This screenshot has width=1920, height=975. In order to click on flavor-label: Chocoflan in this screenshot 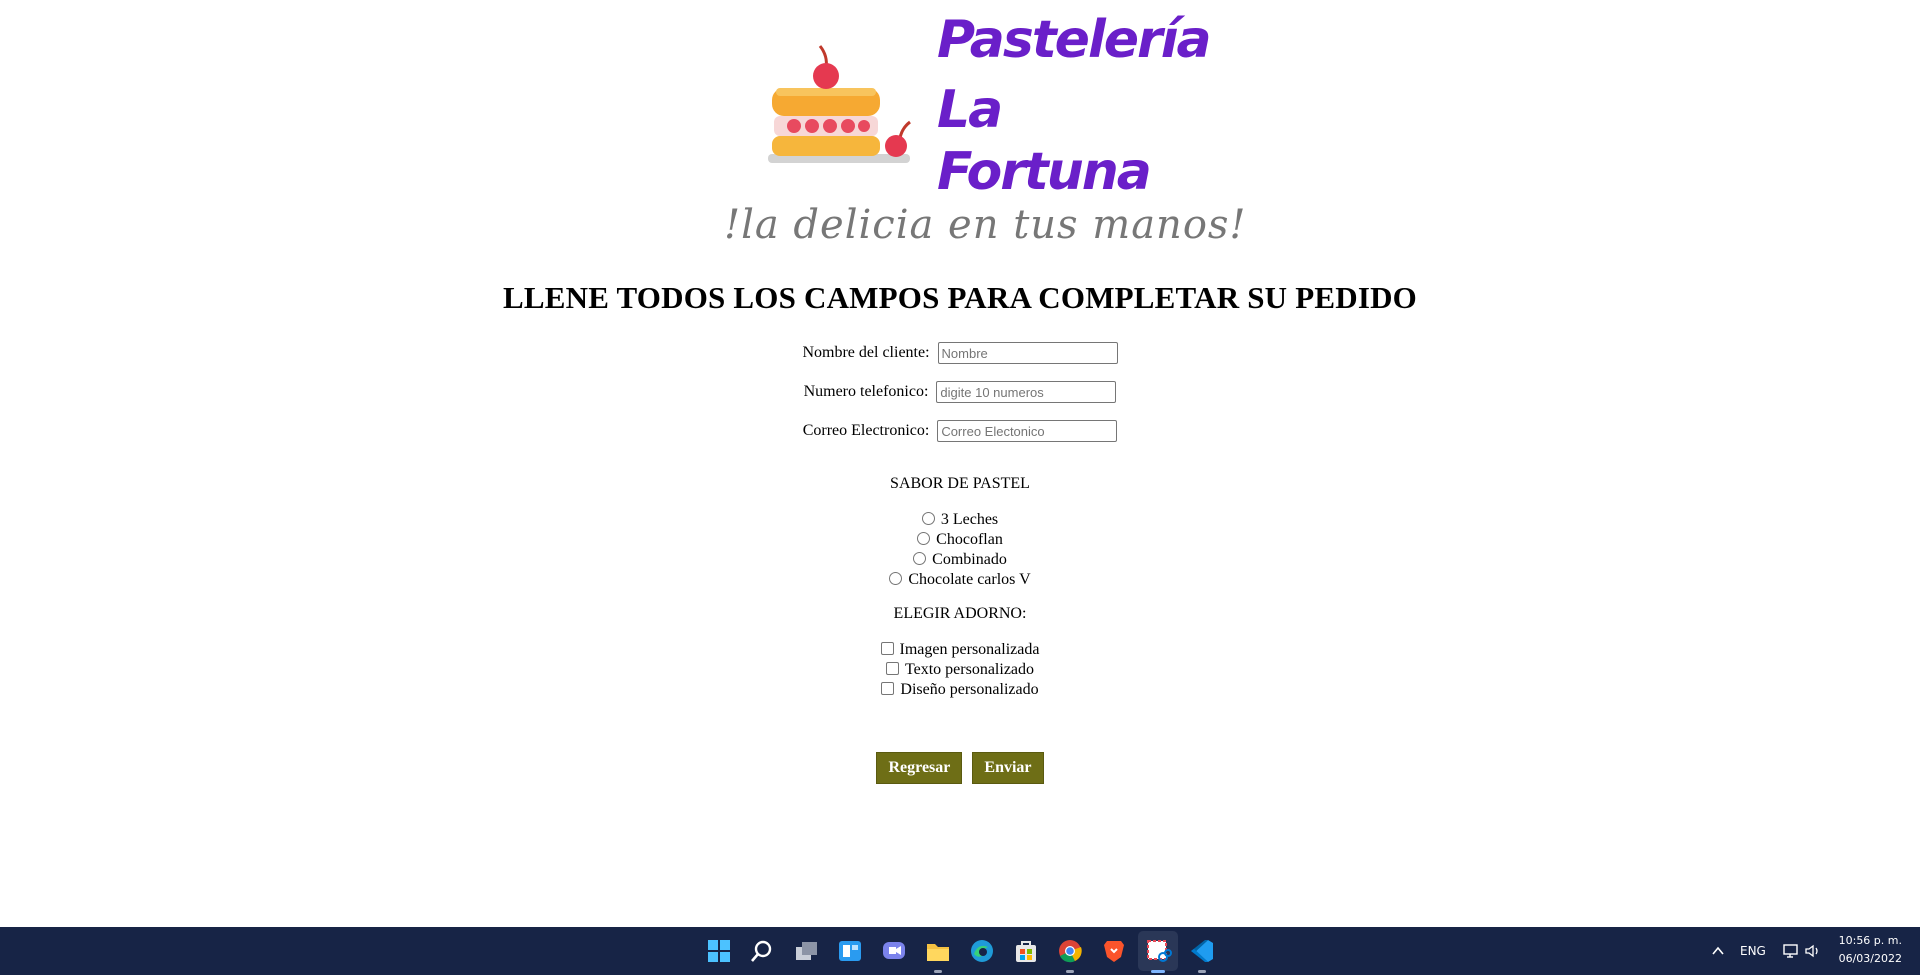, I will do `click(969, 539)`.